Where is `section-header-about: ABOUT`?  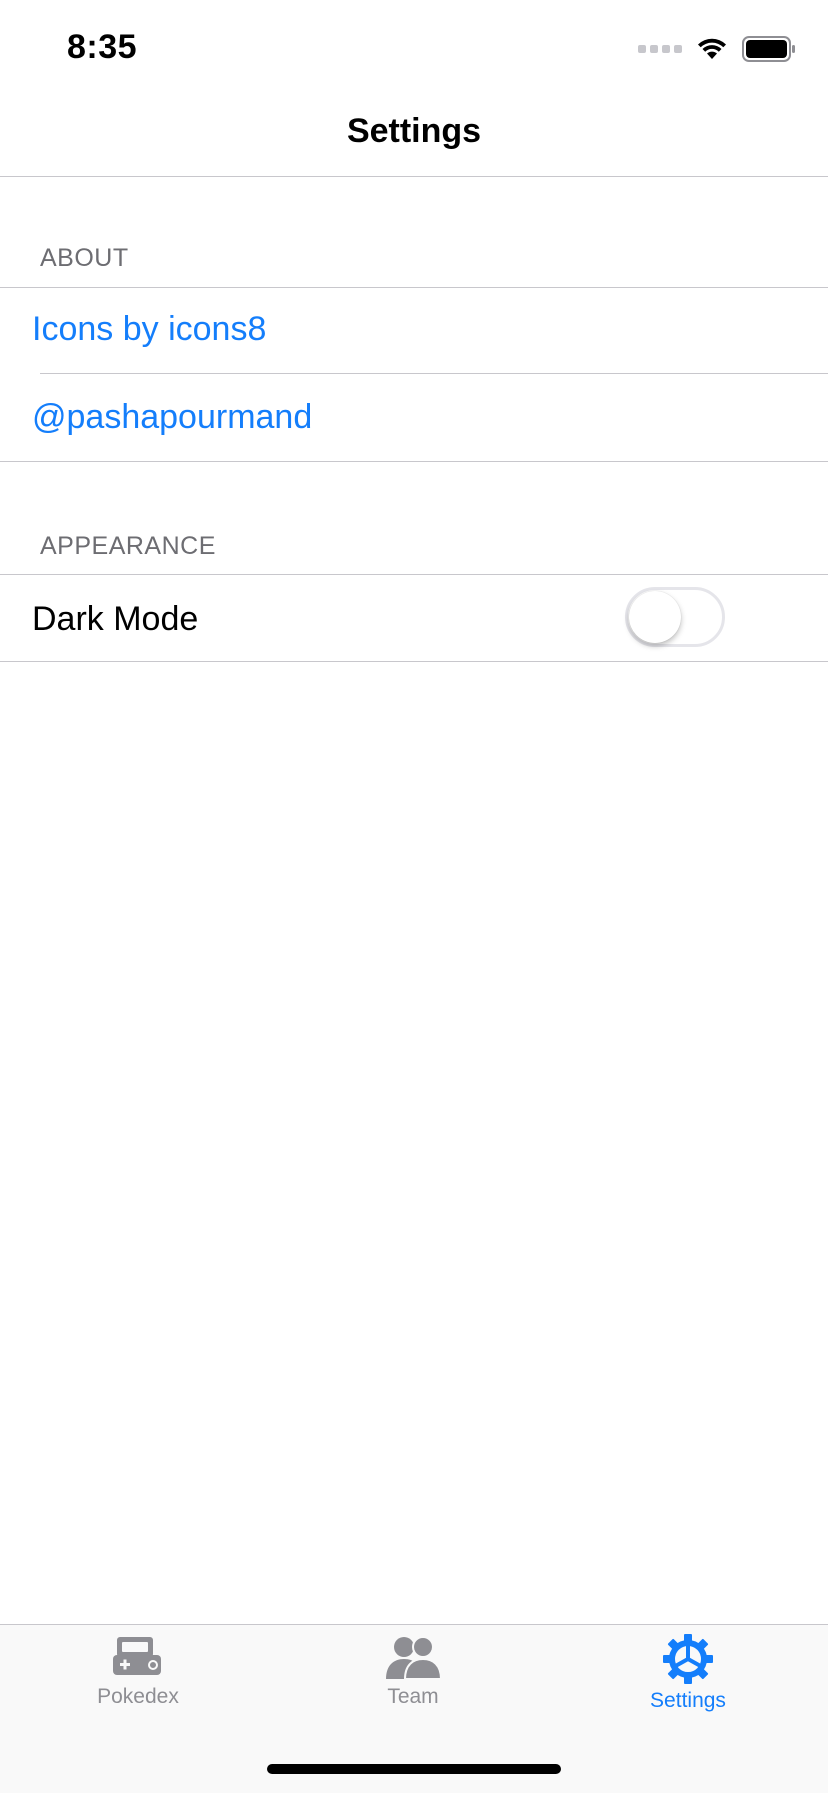 section-header-about: ABOUT is located at coordinates (84, 258).